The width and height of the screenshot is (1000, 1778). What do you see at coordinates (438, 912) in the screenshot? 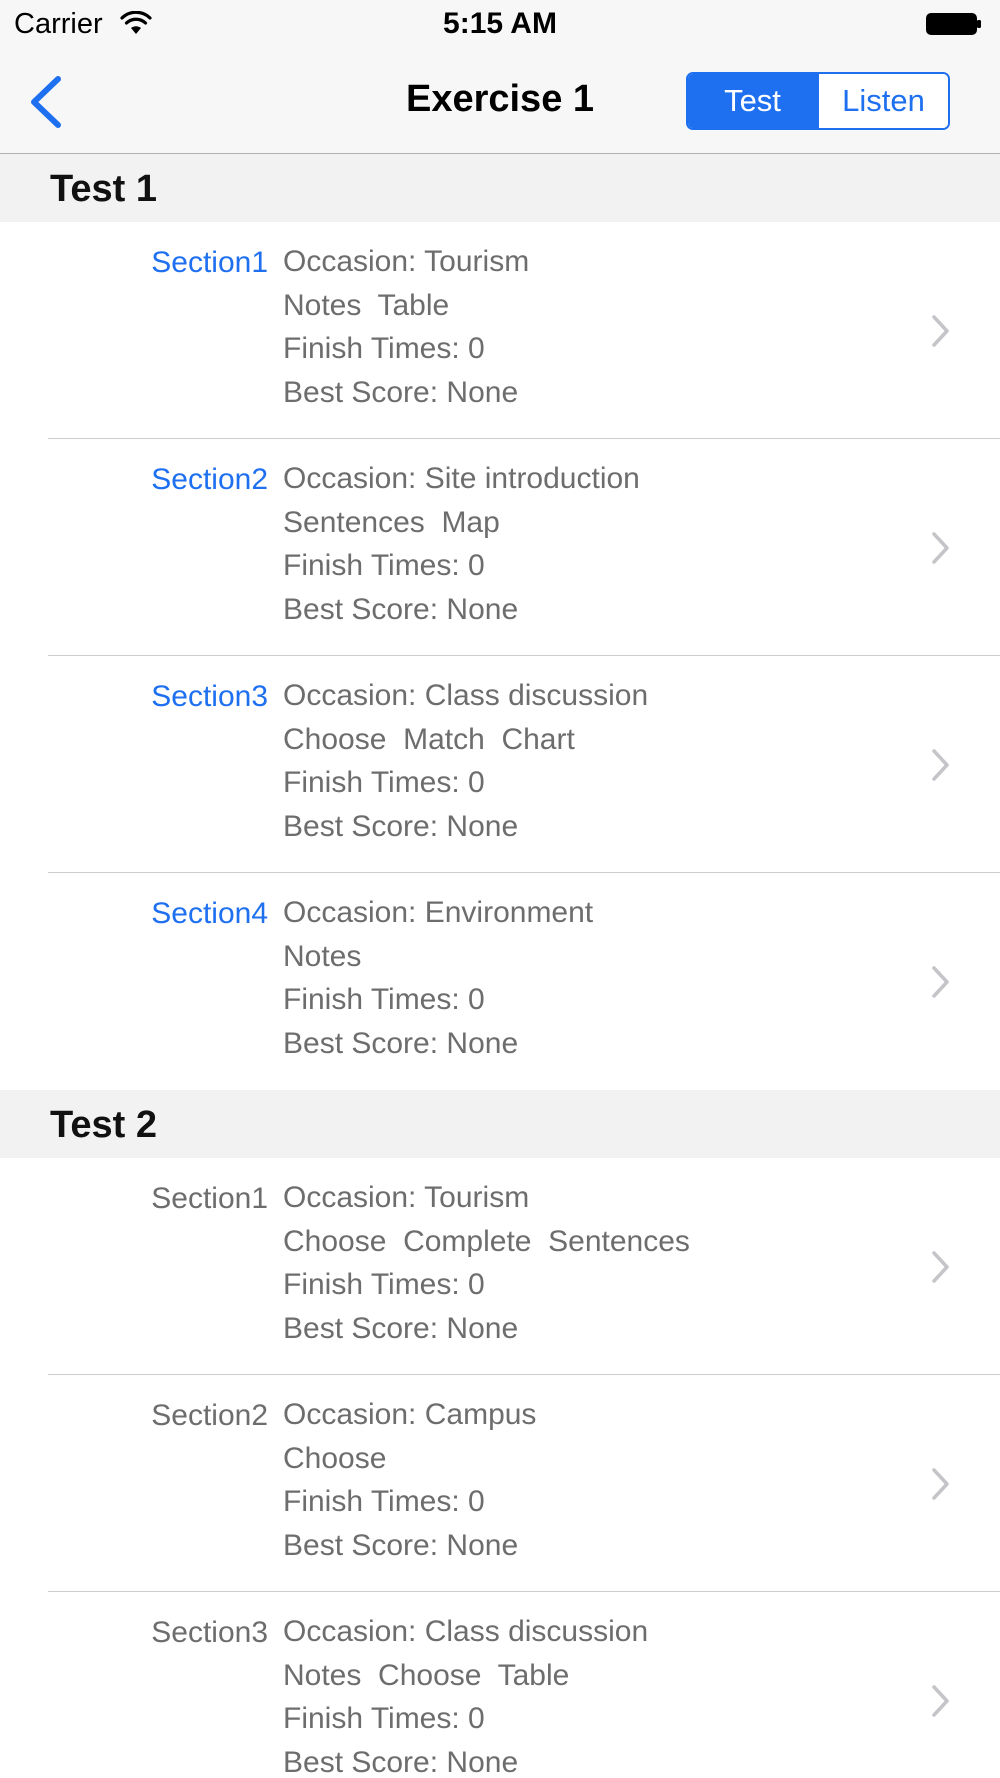
I see `occasion-text: Occasion: Environment` at bounding box center [438, 912].